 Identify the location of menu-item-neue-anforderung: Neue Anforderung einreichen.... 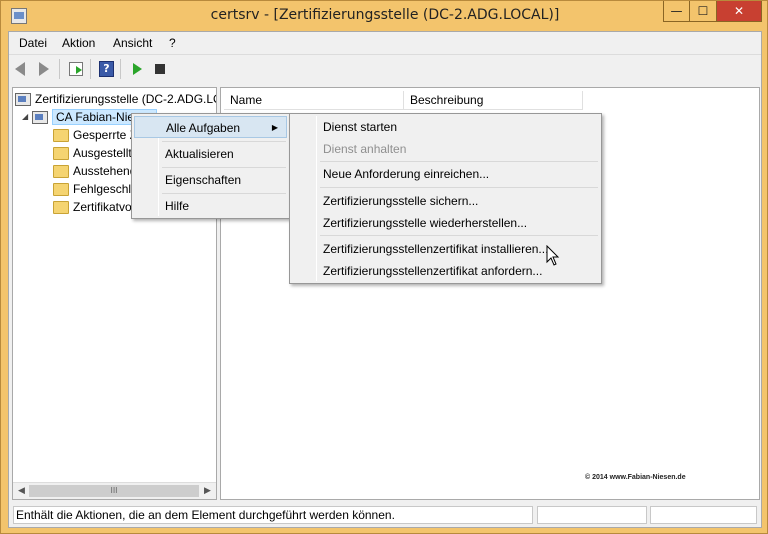
(445, 174).